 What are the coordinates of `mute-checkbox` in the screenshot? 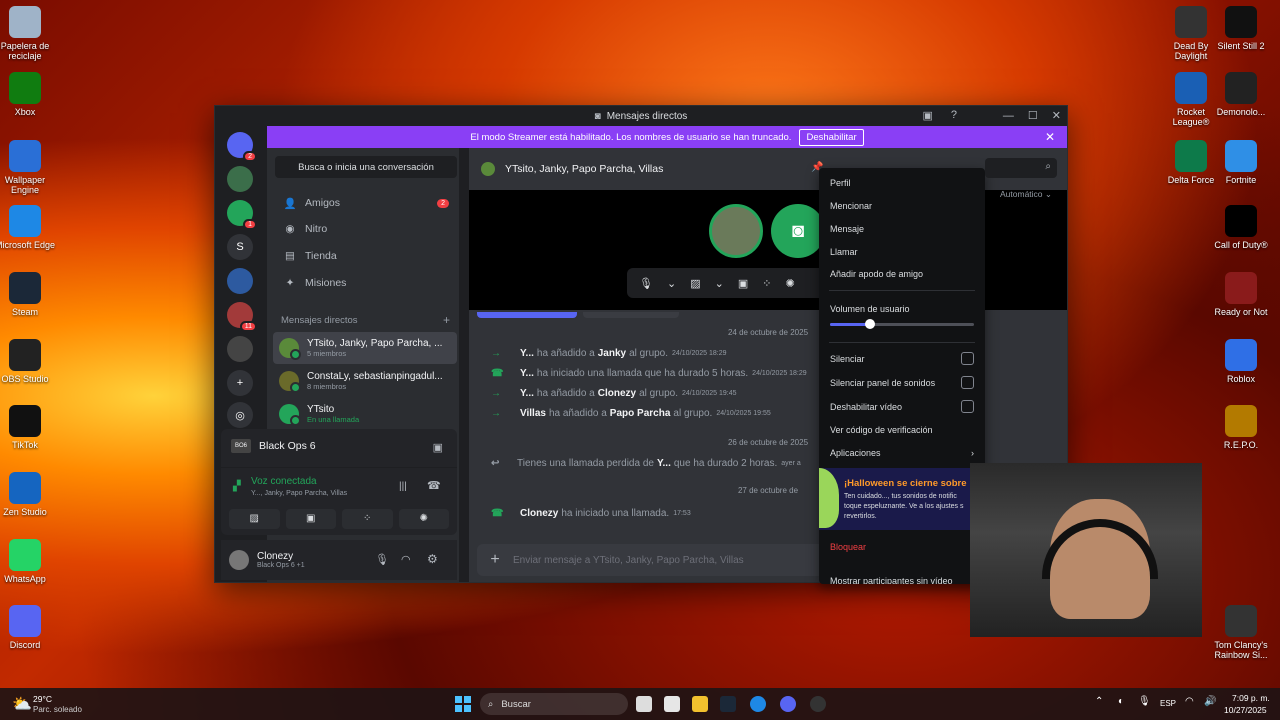 It's located at (967, 358).